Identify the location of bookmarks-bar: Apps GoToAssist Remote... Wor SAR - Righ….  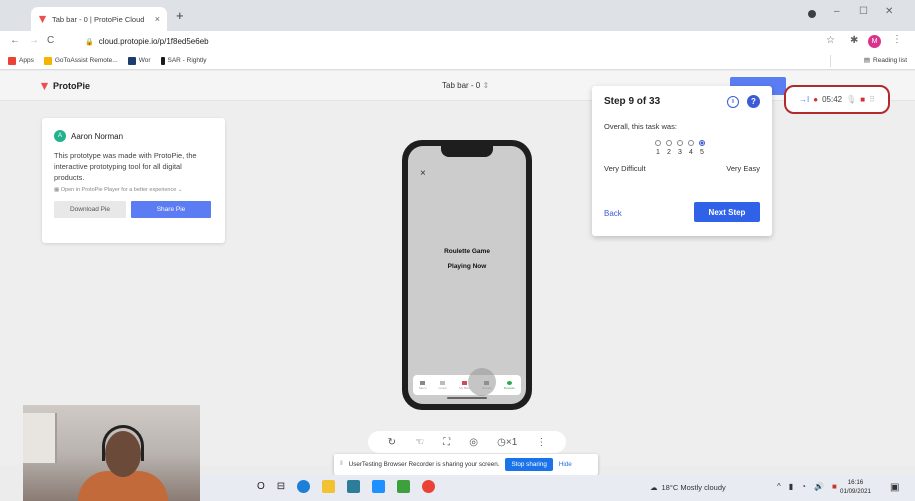
(457, 61).